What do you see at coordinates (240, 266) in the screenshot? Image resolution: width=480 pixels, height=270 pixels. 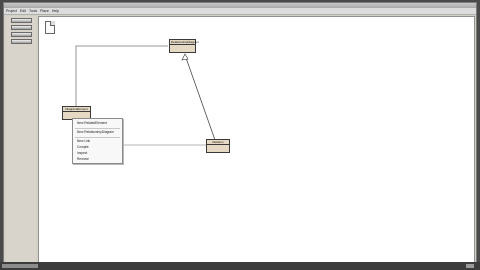 I see `horizontal-scrollbar` at bounding box center [240, 266].